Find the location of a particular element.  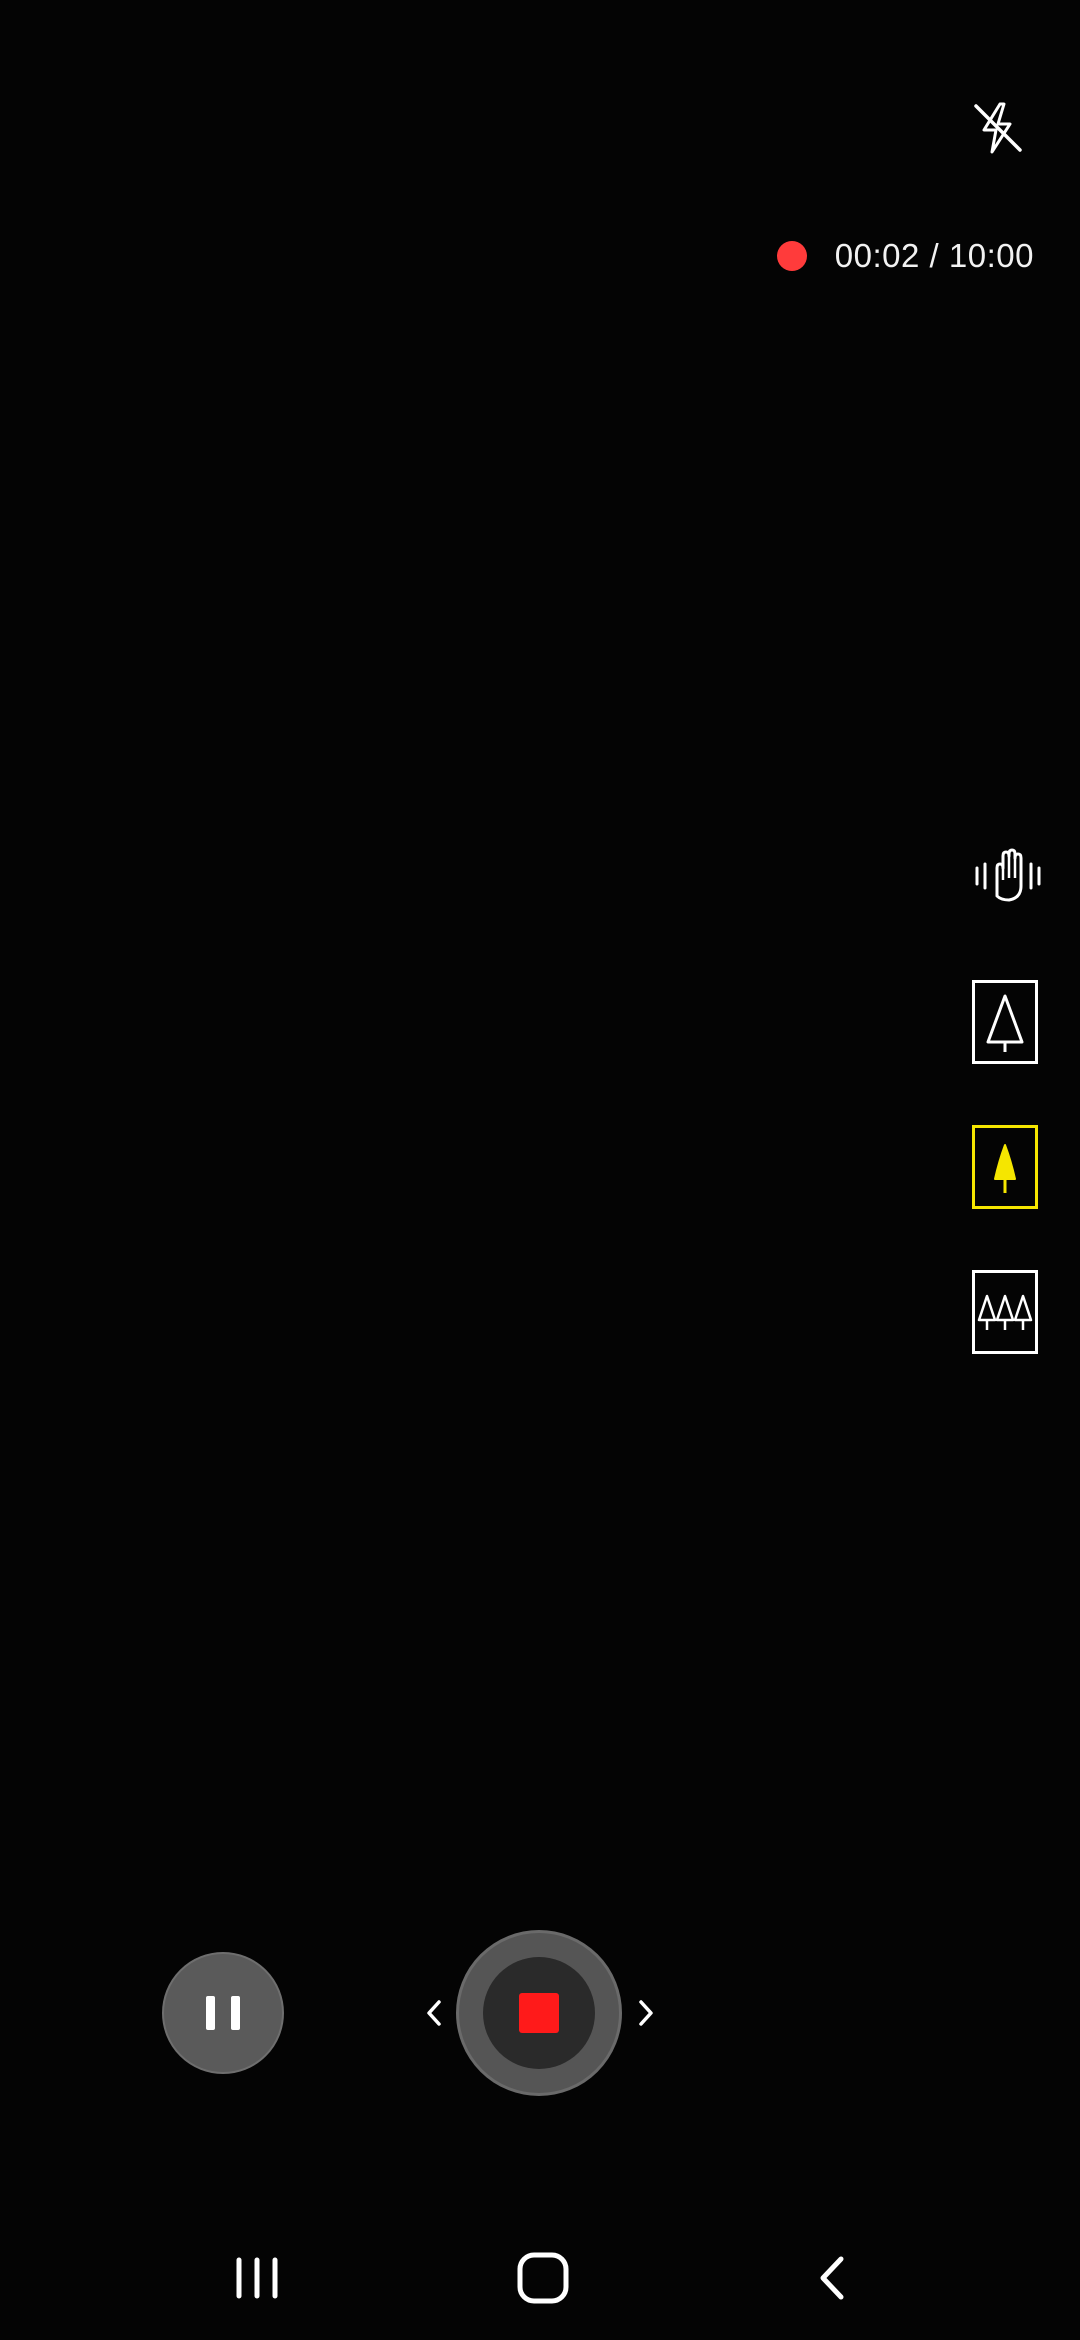

stabilization-button is located at coordinates (1008, 876).